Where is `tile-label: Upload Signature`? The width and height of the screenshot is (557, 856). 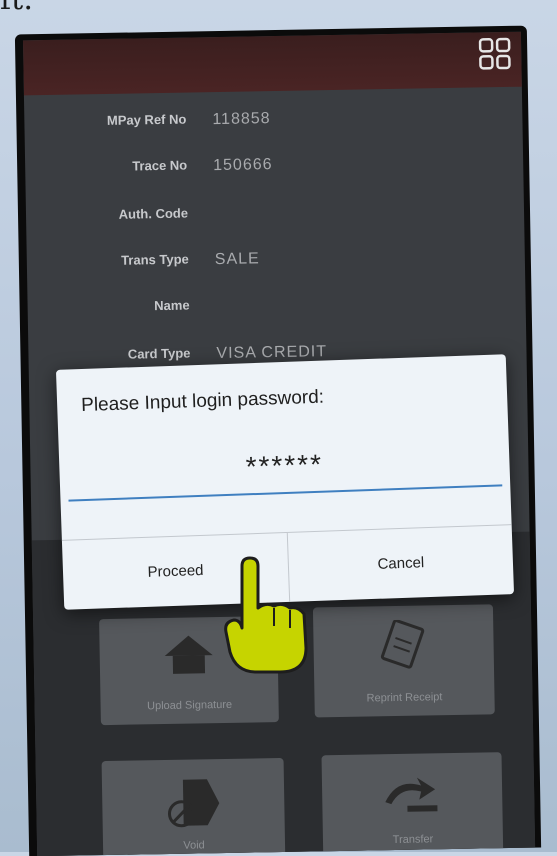 tile-label: Upload Signature is located at coordinates (189, 705).